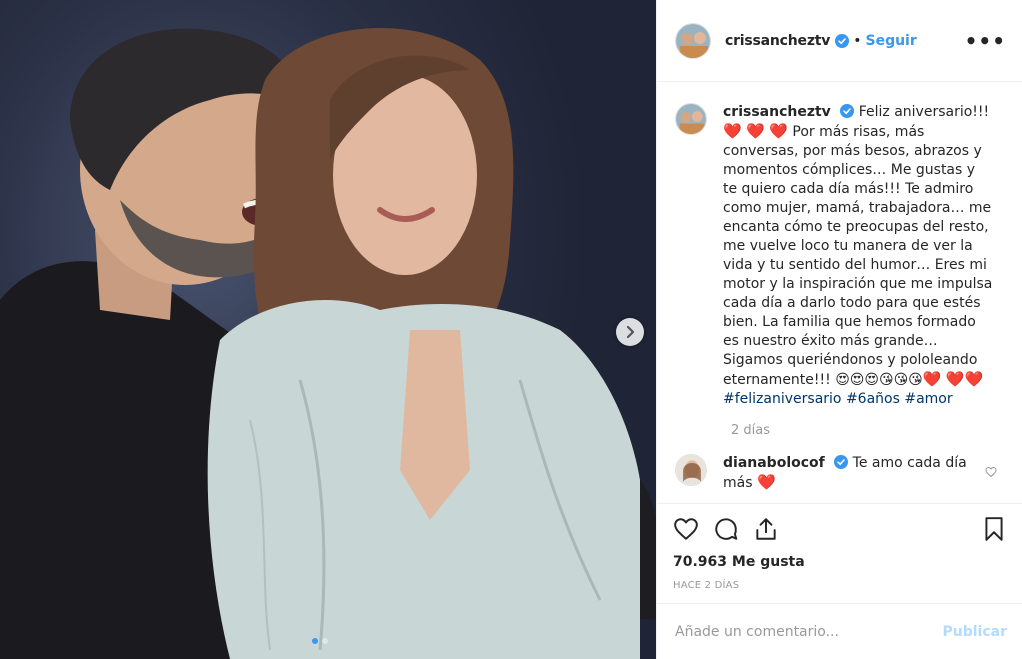 The height and width of the screenshot is (659, 1022). I want to click on comment-avatar, so click(691, 470).